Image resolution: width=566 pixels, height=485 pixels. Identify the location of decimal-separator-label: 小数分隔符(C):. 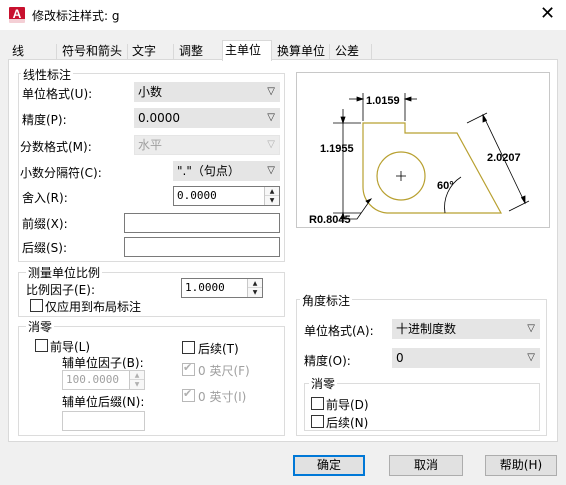
(61, 173).